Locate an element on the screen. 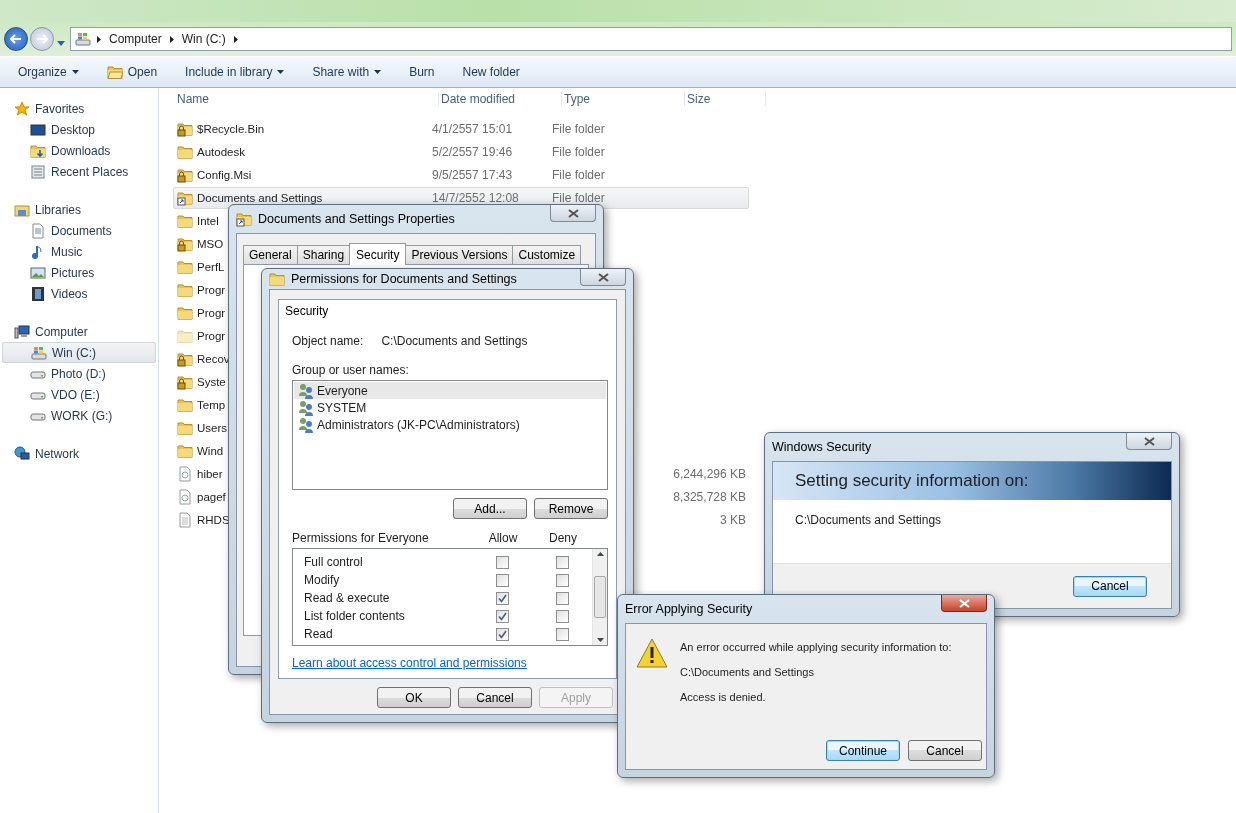 This screenshot has width=1236, height=813. window-title: Error Applying Security is located at coordinates (689, 609).